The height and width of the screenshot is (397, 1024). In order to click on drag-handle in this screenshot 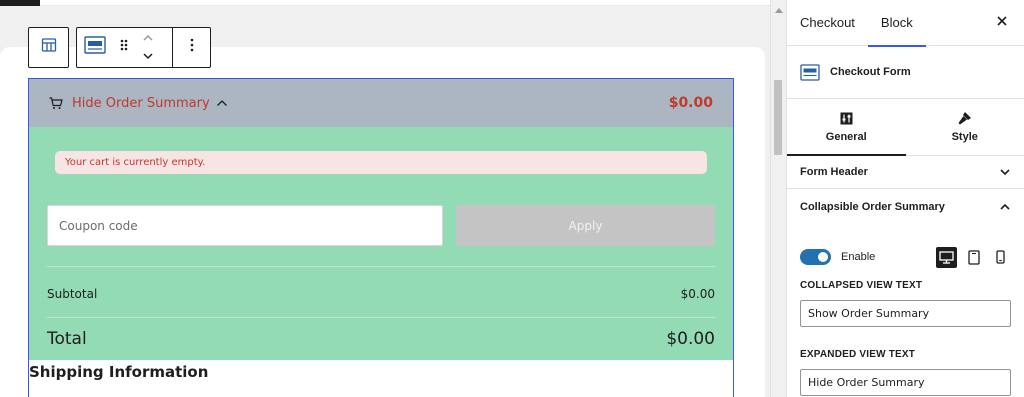, I will do `click(124, 47)`.